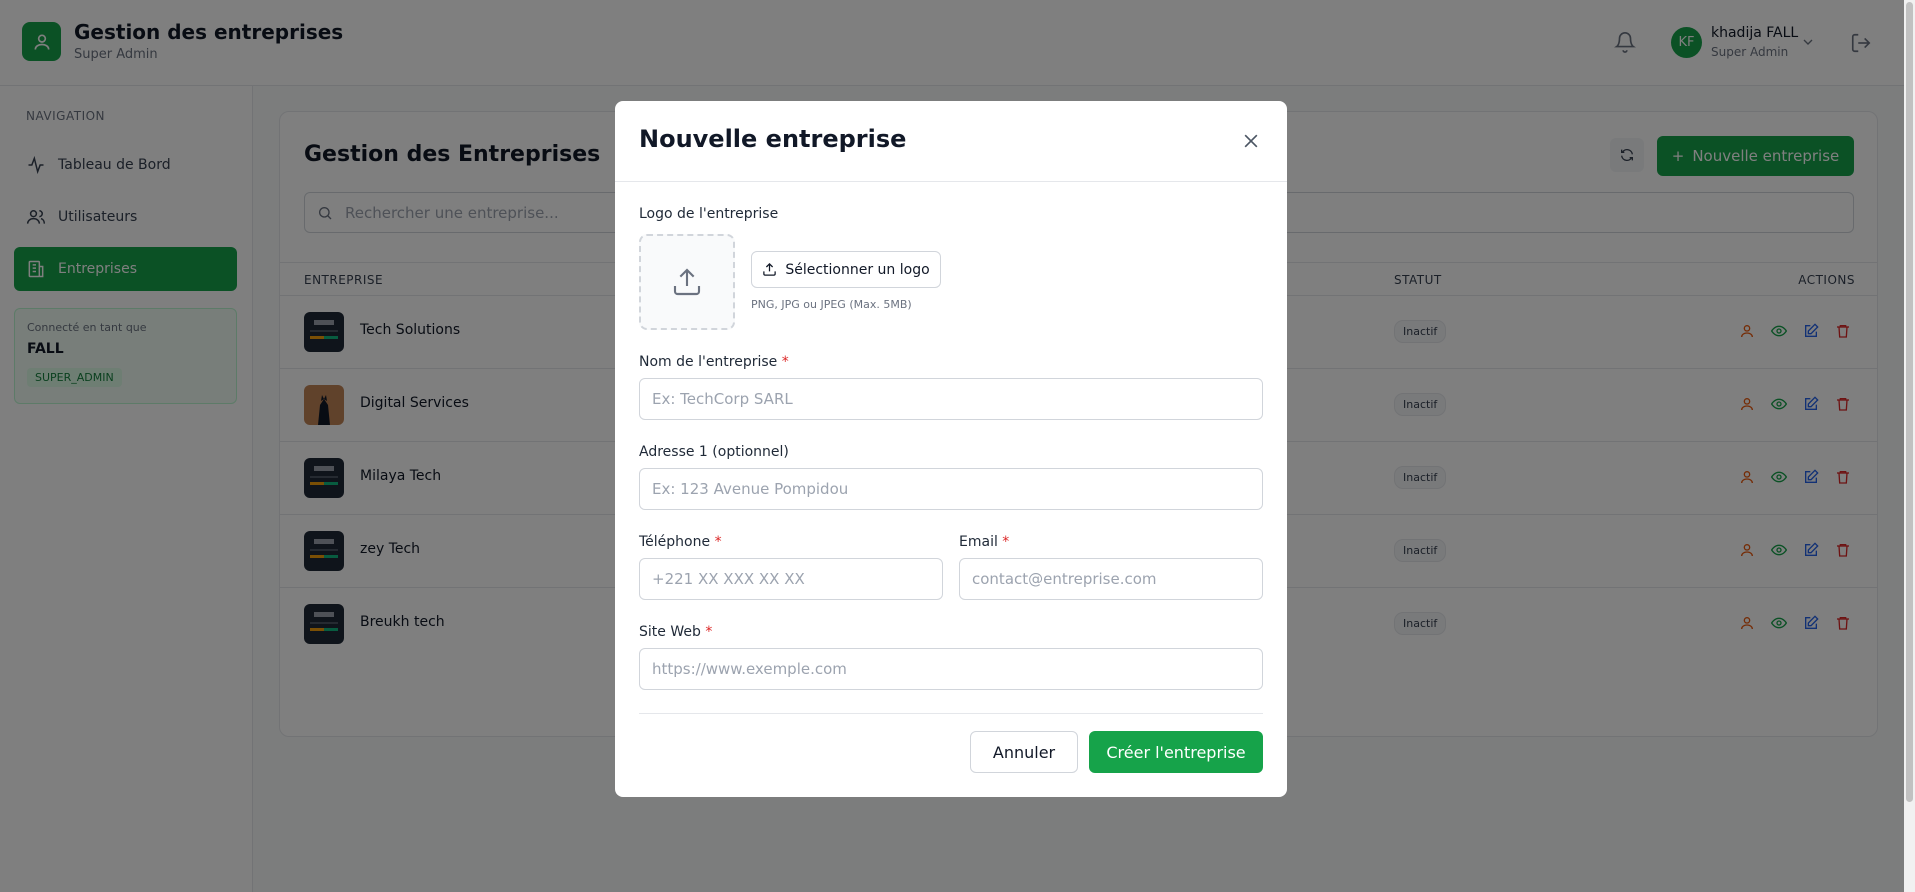  Describe the element at coordinates (1024, 752) in the screenshot. I see `cancel-button: Annuler` at that location.